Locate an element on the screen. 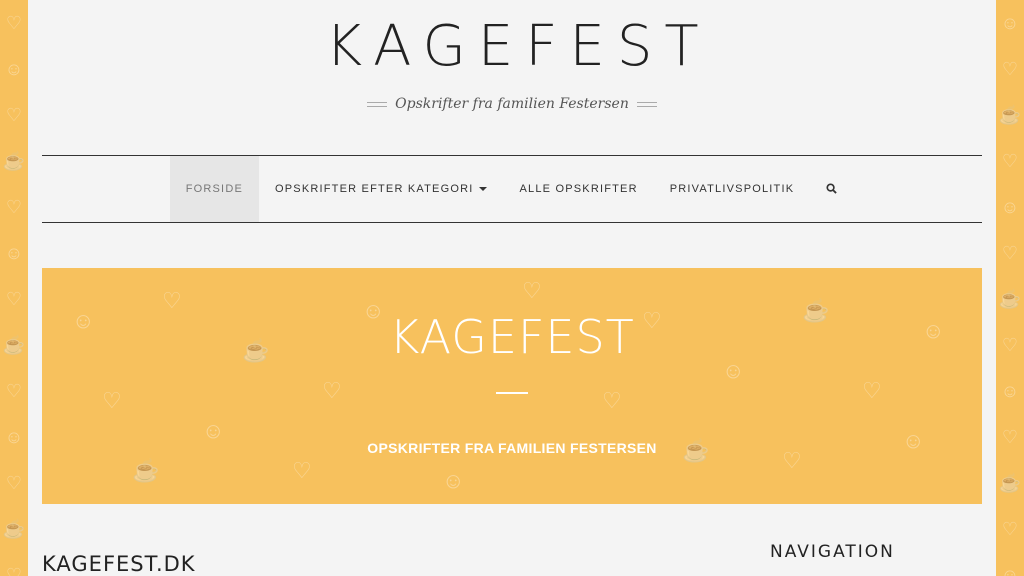 Image resolution: width=1024 pixels, height=576 pixels. nav-search-button is located at coordinates (832, 189).